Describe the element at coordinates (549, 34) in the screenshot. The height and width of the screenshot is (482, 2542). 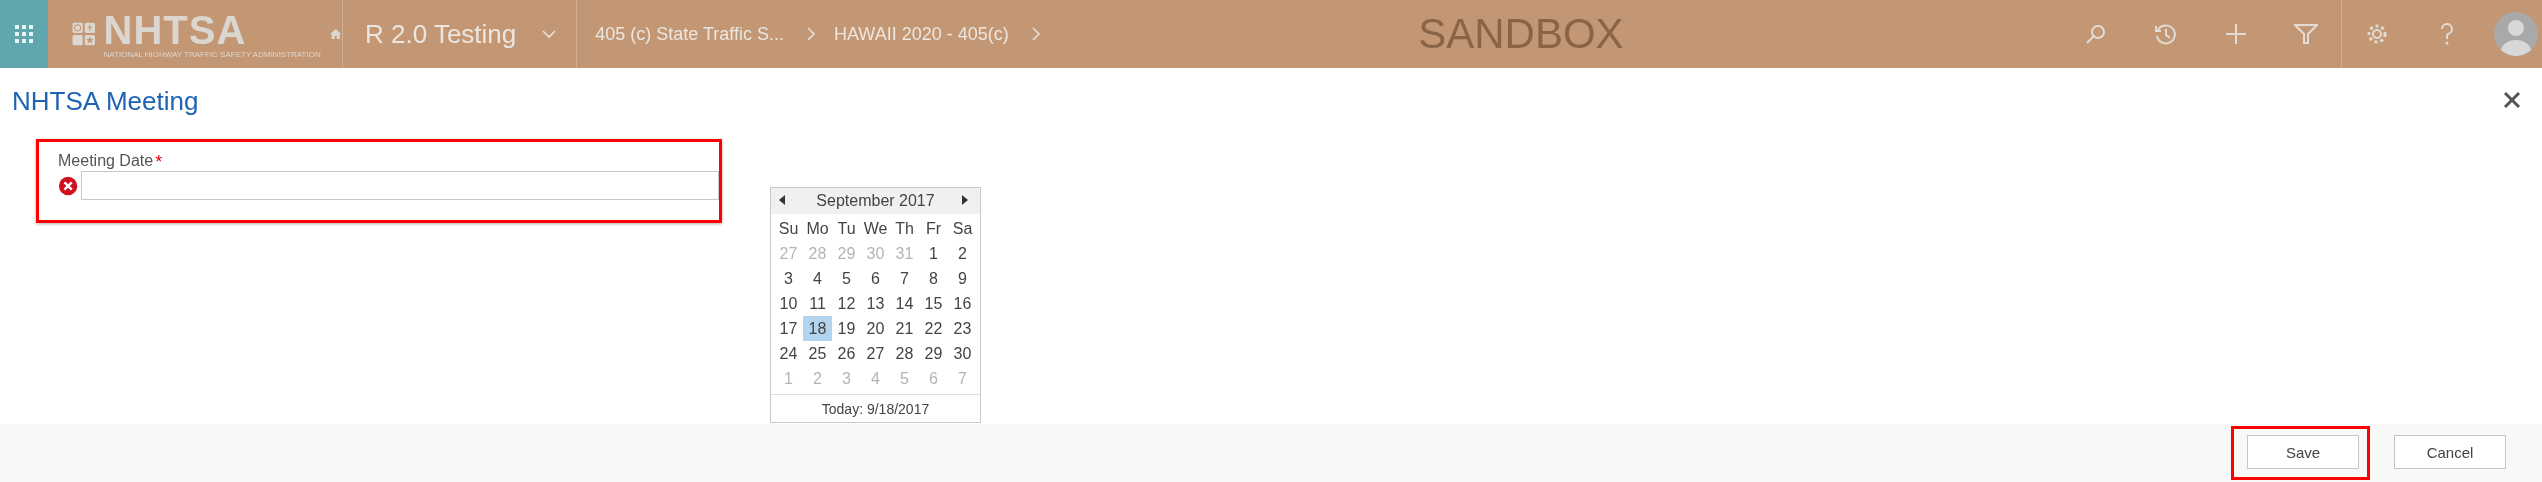
I see `chevron-down-icon` at that location.